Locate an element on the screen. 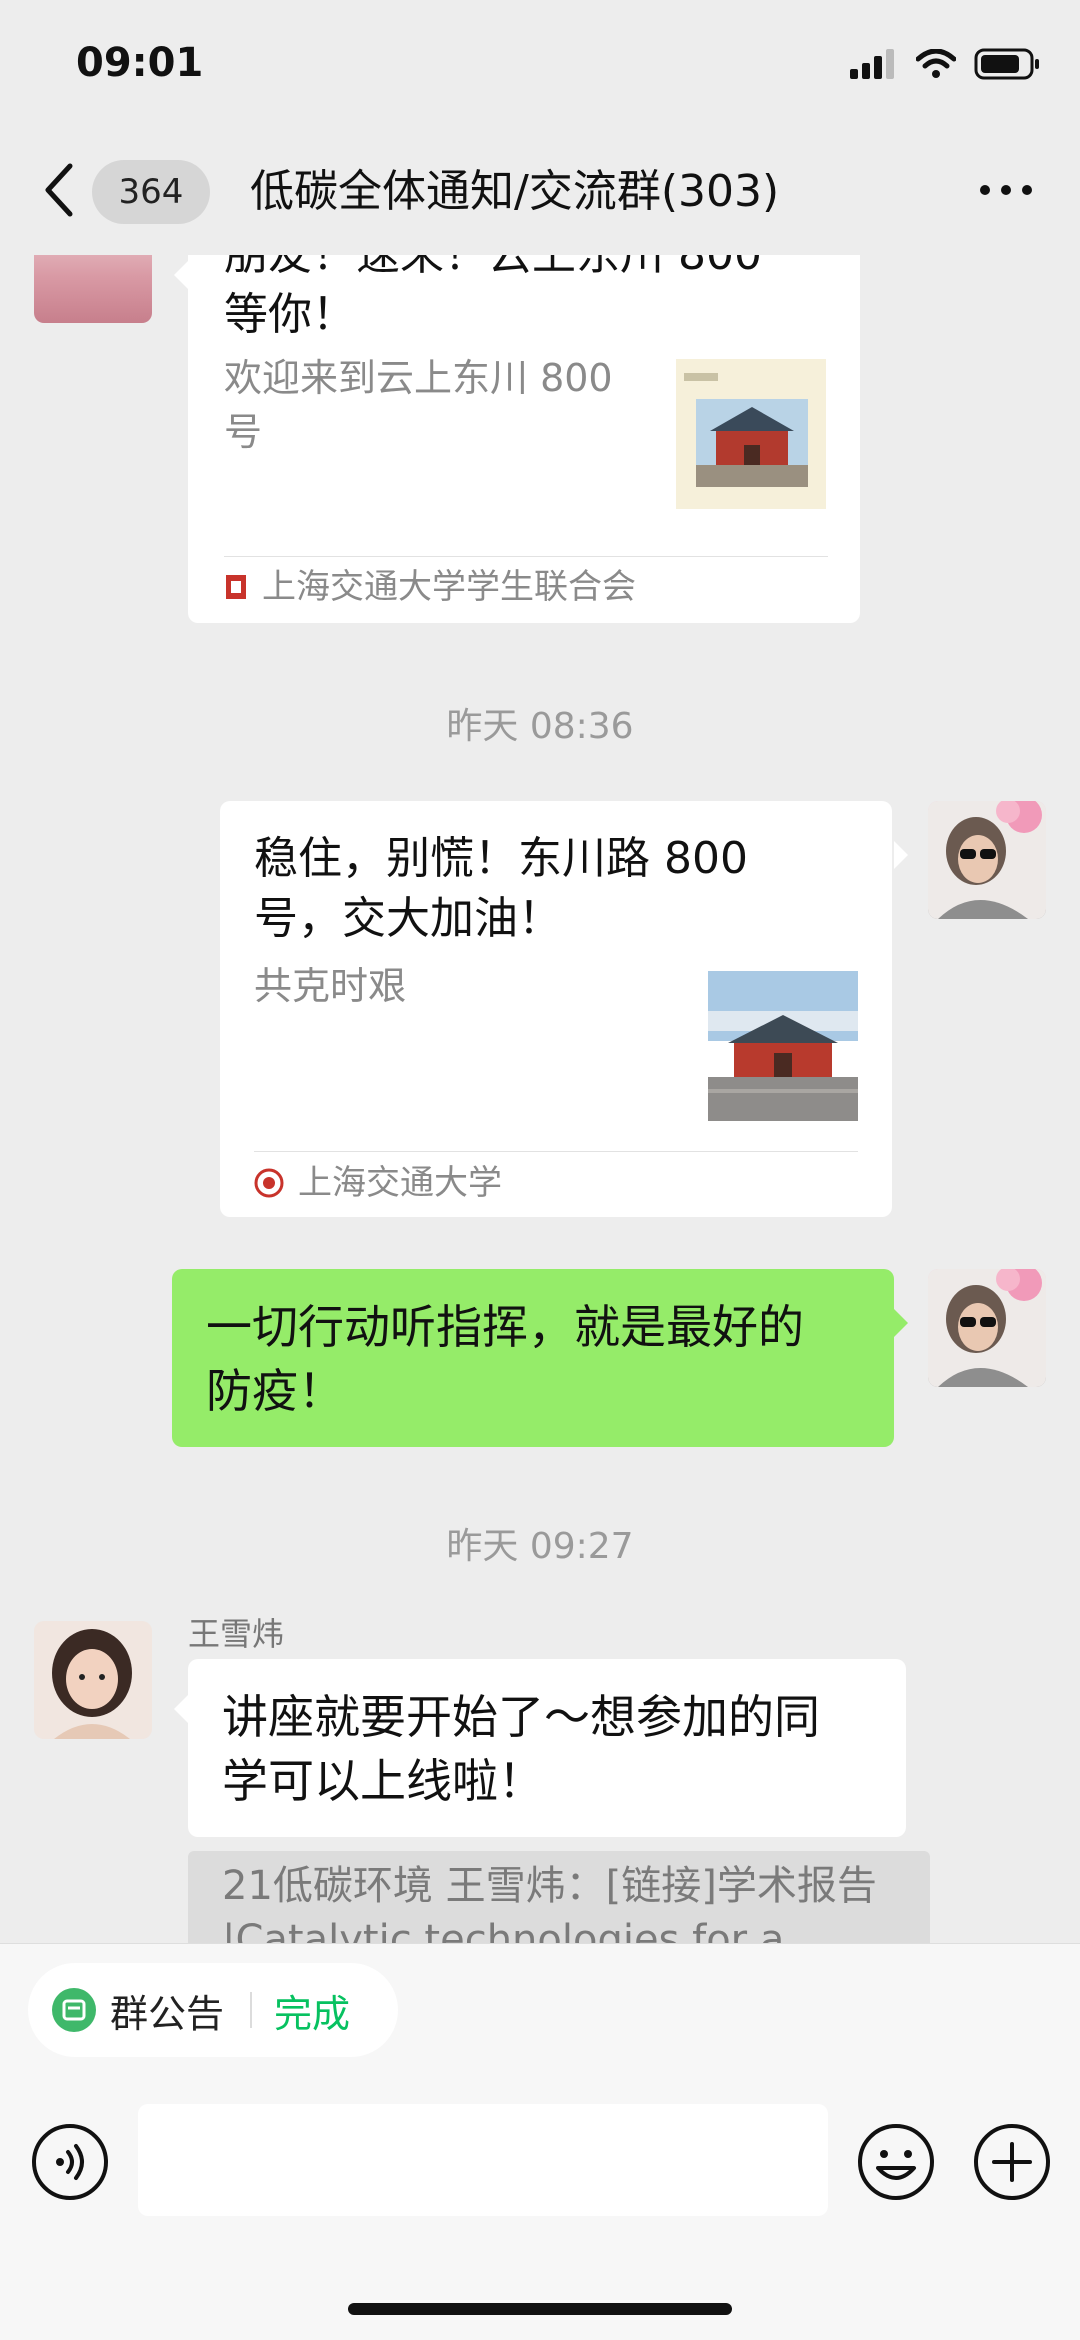 The width and height of the screenshot is (1080, 2340). card-source-label: 上海交通大学 is located at coordinates (400, 1183).